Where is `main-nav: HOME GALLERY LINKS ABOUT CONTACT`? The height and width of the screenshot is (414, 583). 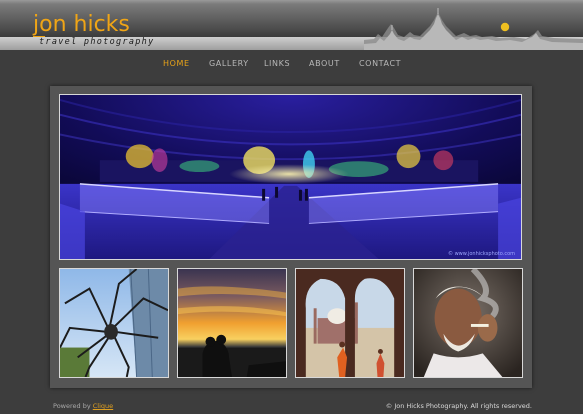 main-nav: HOME GALLERY LINKS ABOUT CONTACT is located at coordinates (286, 64).